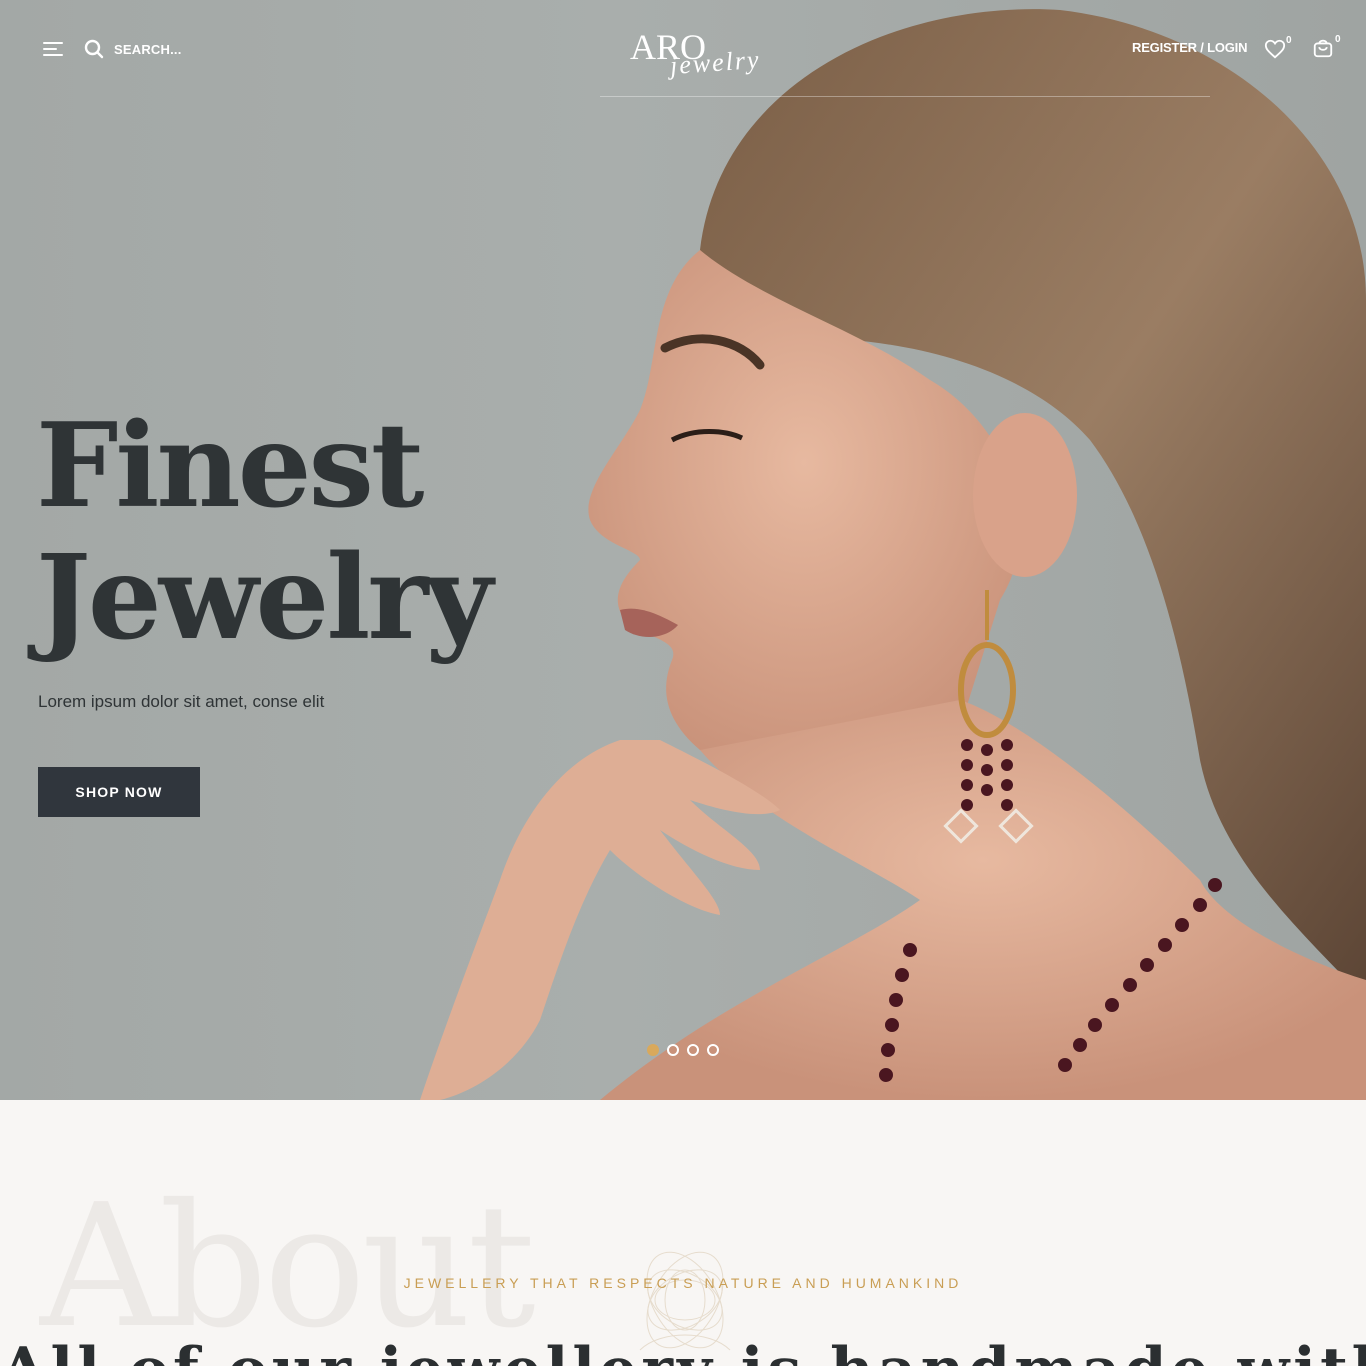 The height and width of the screenshot is (1366, 1366). I want to click on hero-title-line1: Finest, so click(230, 466).